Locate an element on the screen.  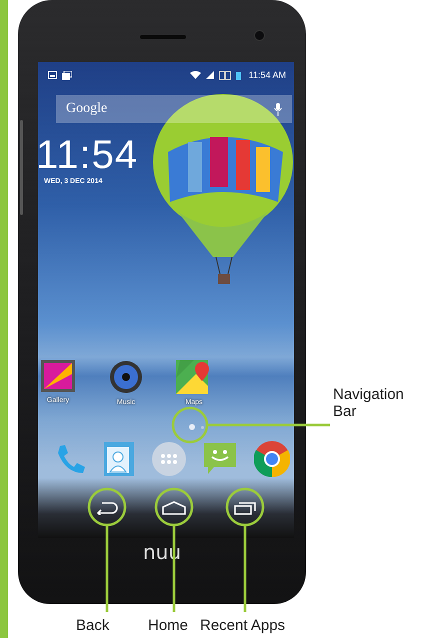
search-logo-text: Google is located at coordinates (87, 109).